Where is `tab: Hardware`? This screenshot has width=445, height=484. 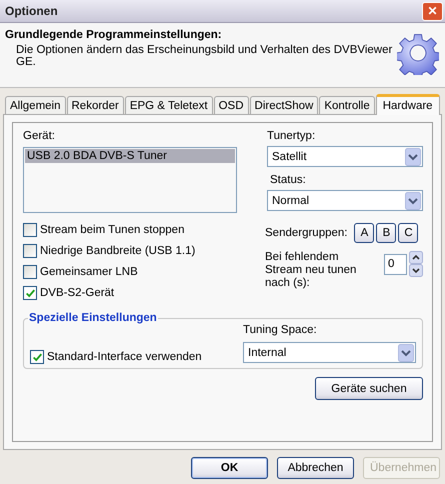 tab: Hardware is located at coordinates (408, 104).